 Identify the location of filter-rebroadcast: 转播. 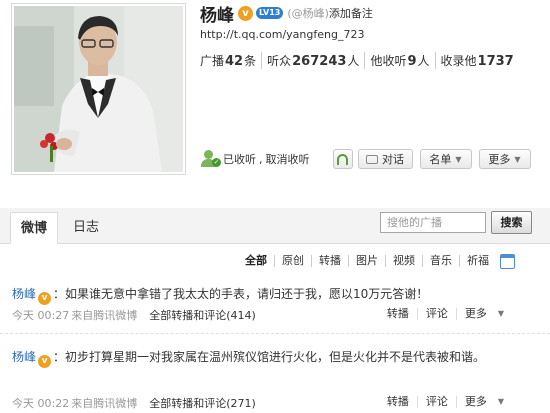
(329, 261).